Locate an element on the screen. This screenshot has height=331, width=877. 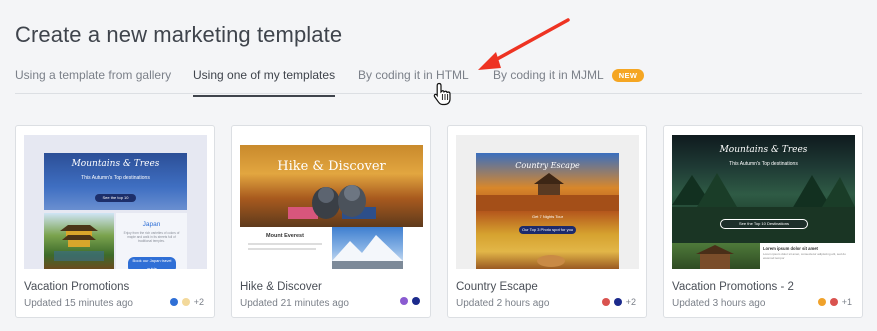
template-updated: Updated 21 minutes ago is located at coordinates (294, 303).